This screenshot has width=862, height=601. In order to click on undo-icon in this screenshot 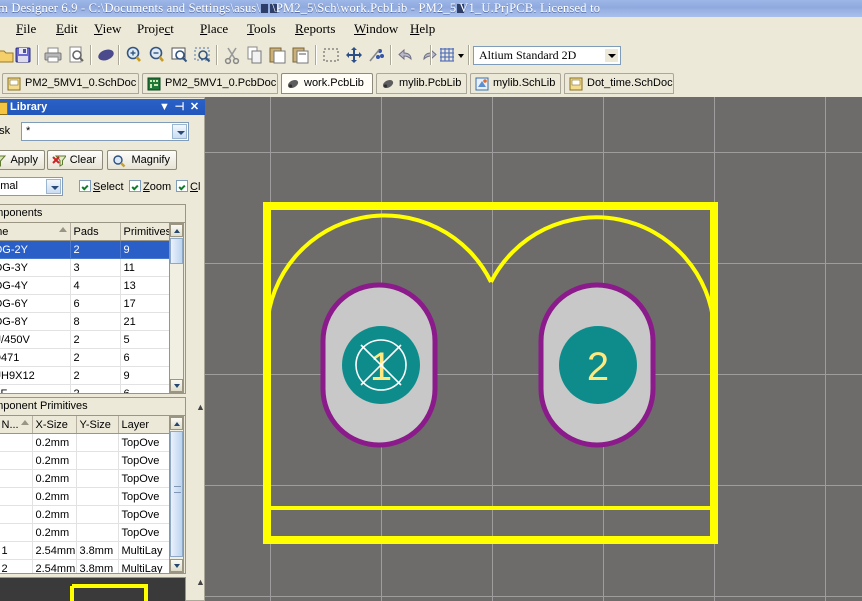, I will do `click(406, 55)`.